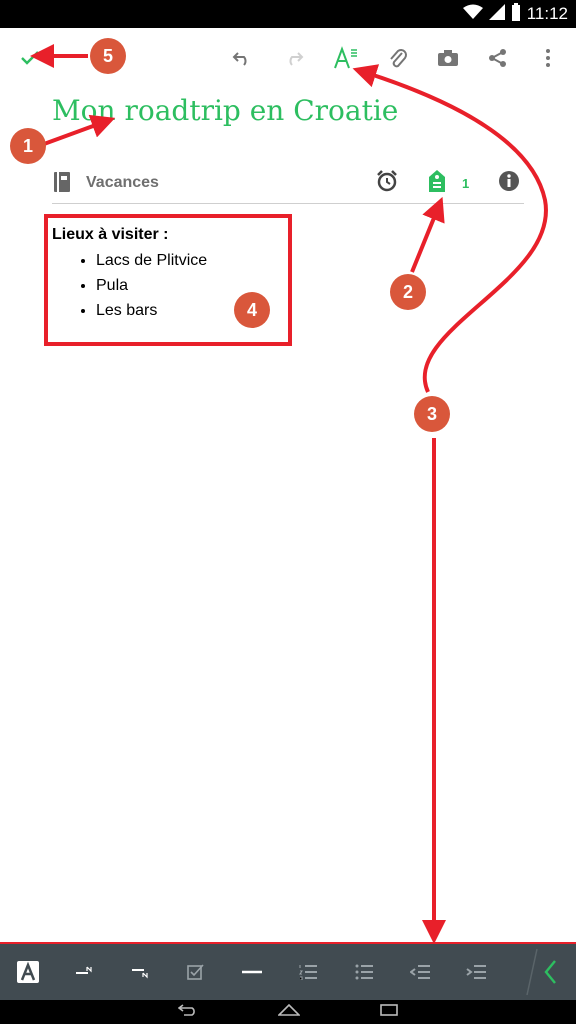 This screenshot has width=576, height=1024. What do you see at coordinates (516, 14) in the screenshot?
I see `battery-icon` at bounding box center [516, 14].